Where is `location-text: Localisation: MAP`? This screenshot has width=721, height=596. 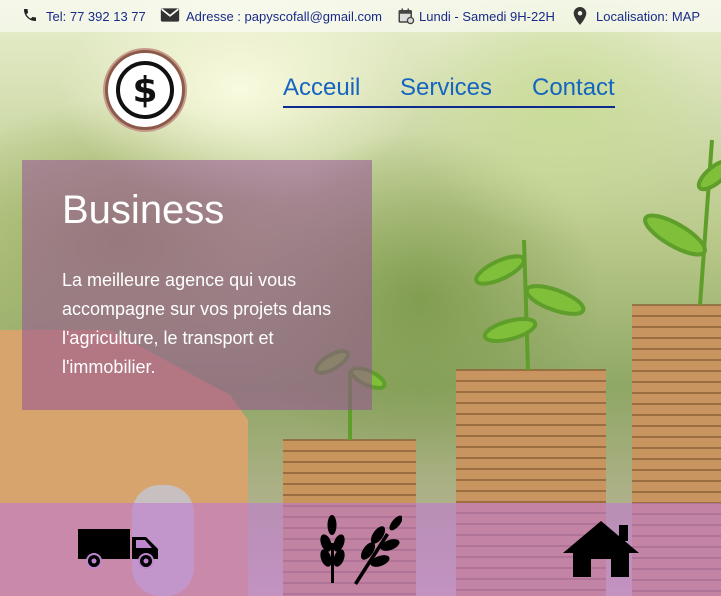
location-text: Localisation: MAP is located at coordinates (648, 16).